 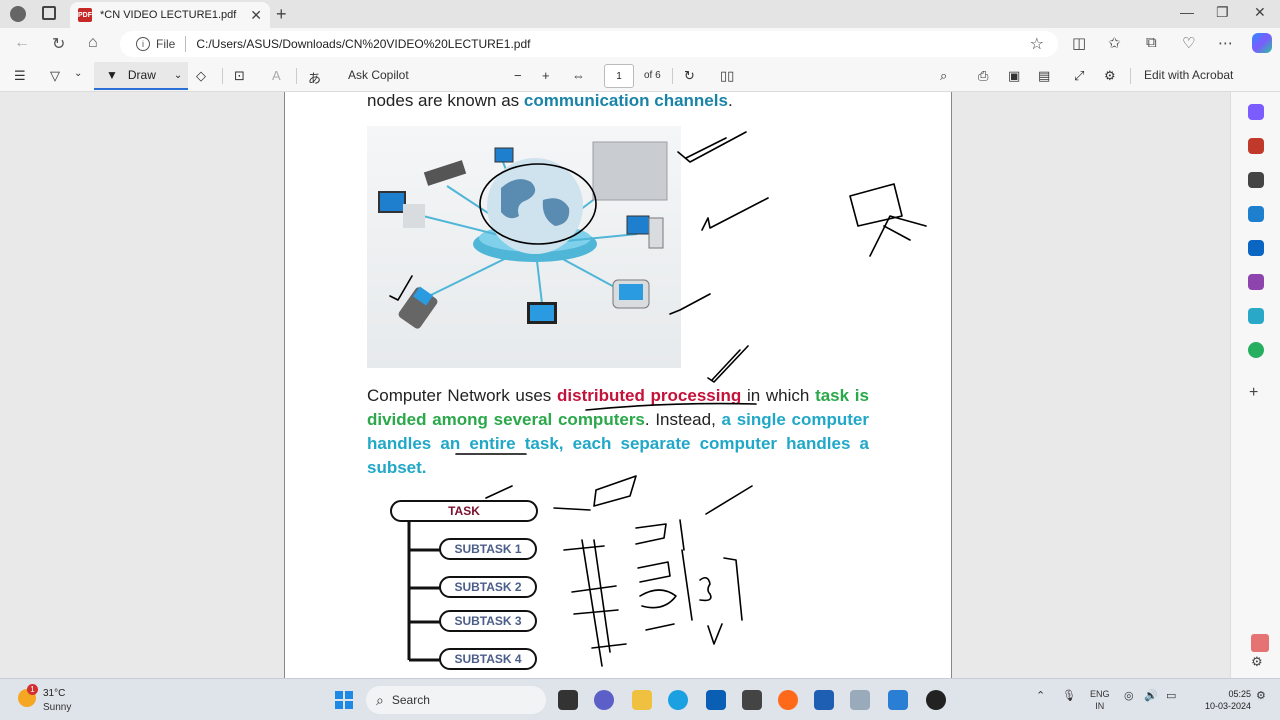 I want to click on para-plain-1: Computer Network uses, so click(x=462, y=395).